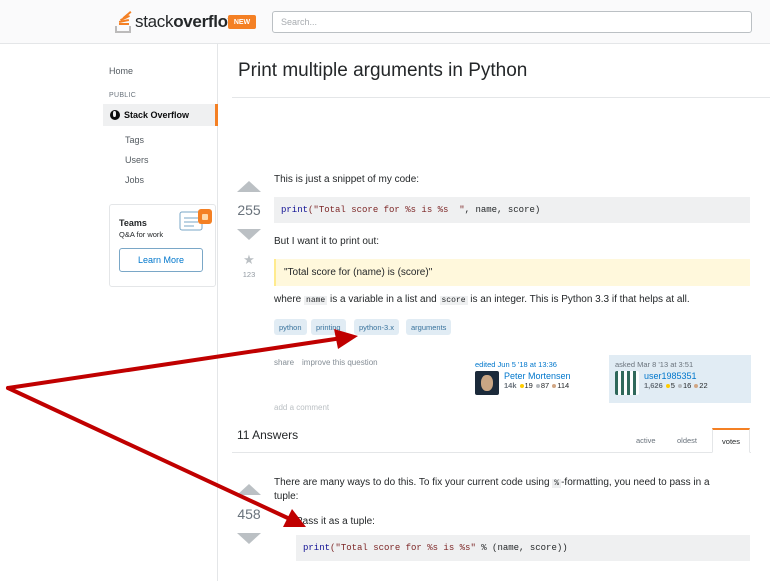 This screenshot has height=581, width=770. I want to click on edited-time: edited Jun 5 '18 at 13:36, so click(536, 364).